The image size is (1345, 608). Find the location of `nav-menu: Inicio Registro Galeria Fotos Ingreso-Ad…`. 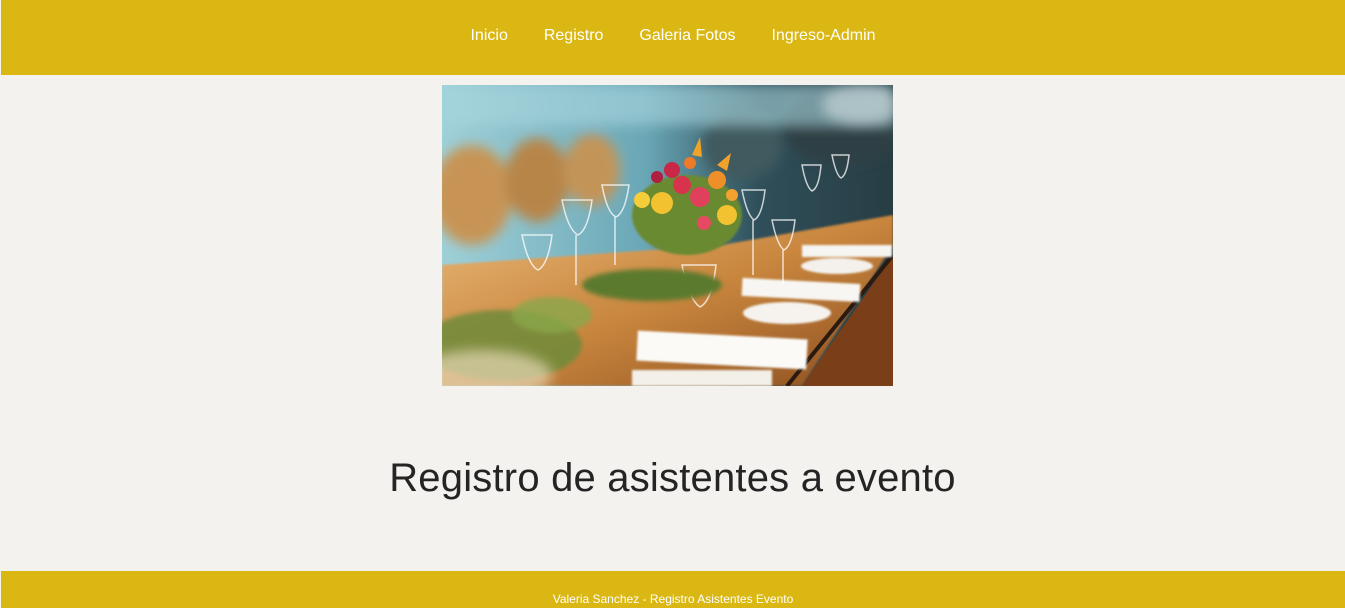

nav-menu: Inicio Registro Galeria Fotos Ingreso-Ad… is located at coordinates (672, 36).